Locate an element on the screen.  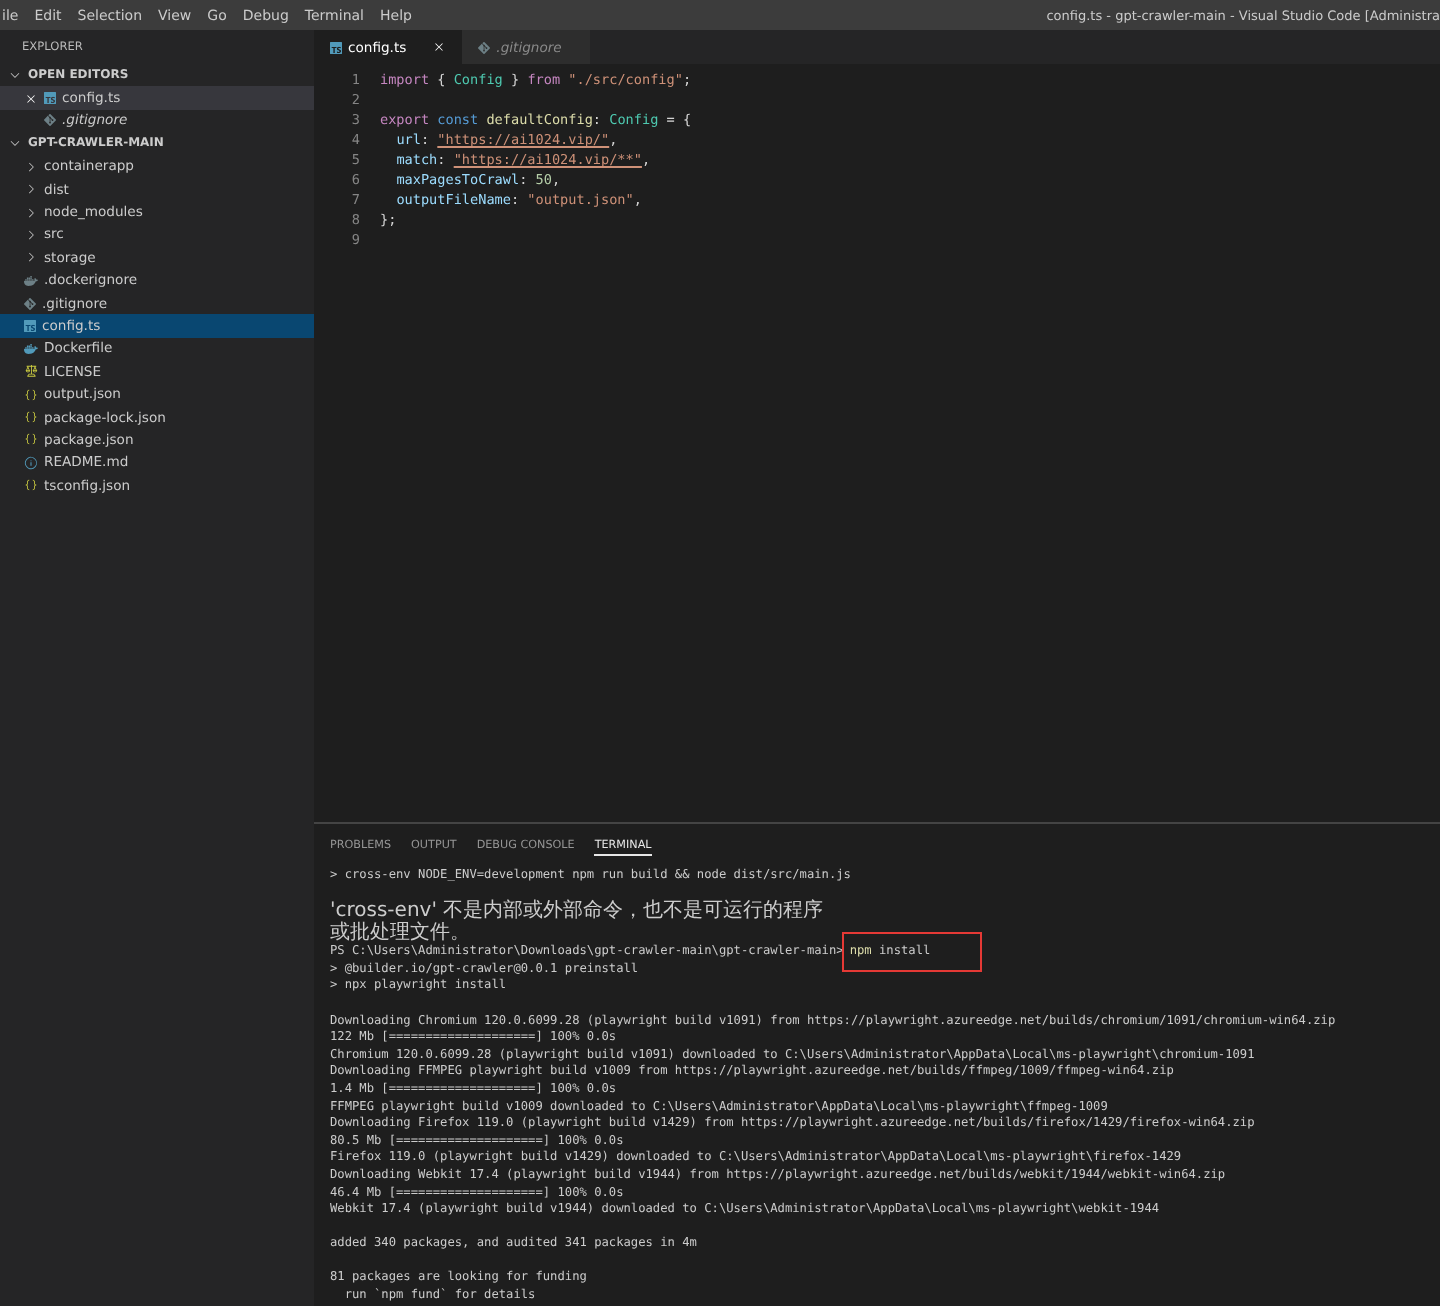
terminal-line: 'cross-env' 不是内部或外部命令，也不是可运行的程序 is located at coordinates (578, 912).